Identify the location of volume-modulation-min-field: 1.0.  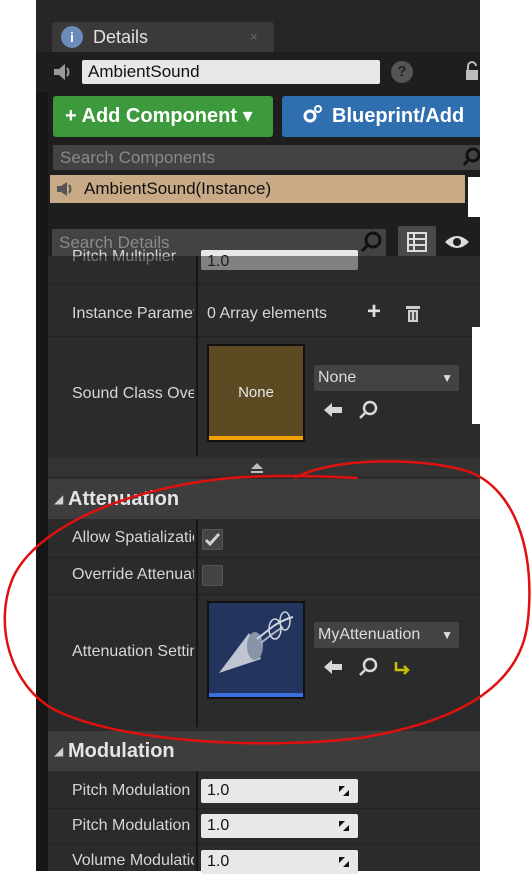
(279, 862).